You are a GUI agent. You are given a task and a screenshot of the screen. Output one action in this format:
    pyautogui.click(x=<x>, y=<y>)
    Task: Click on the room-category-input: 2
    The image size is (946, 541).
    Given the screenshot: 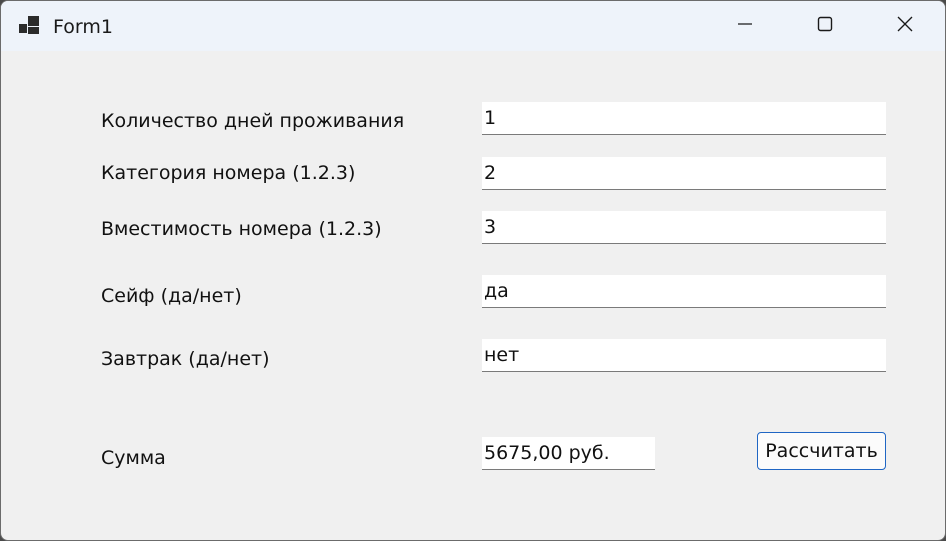 What is the action you would take?
    pyautogui.click(x=684, y=173)
    